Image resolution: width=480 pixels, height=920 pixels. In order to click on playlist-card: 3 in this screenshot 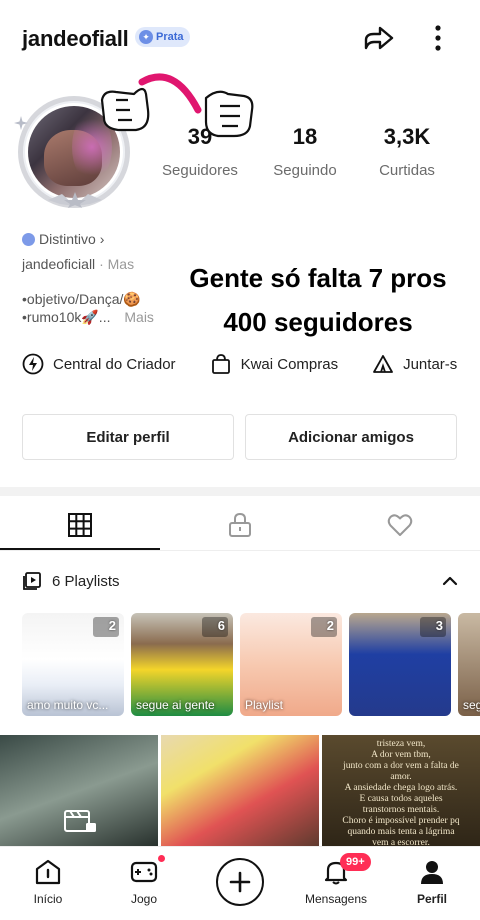, I will do `click(400, 664)`.